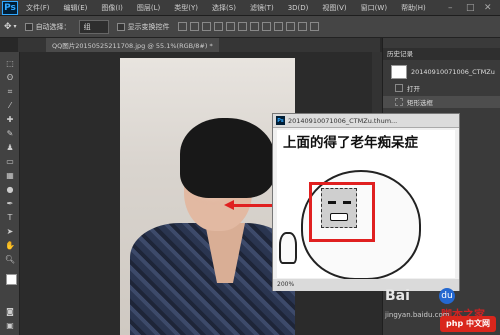 The height and width of the screenshot is (335, 500). I want to click on toolbox: ⬚ ✥ ʘ ⌗ ⁄ ✚ ✎ ♟ ▭ ▦ ● ✒ T ➤ ✋ 🔍︎ ◙ ▣, so click(22, 193).